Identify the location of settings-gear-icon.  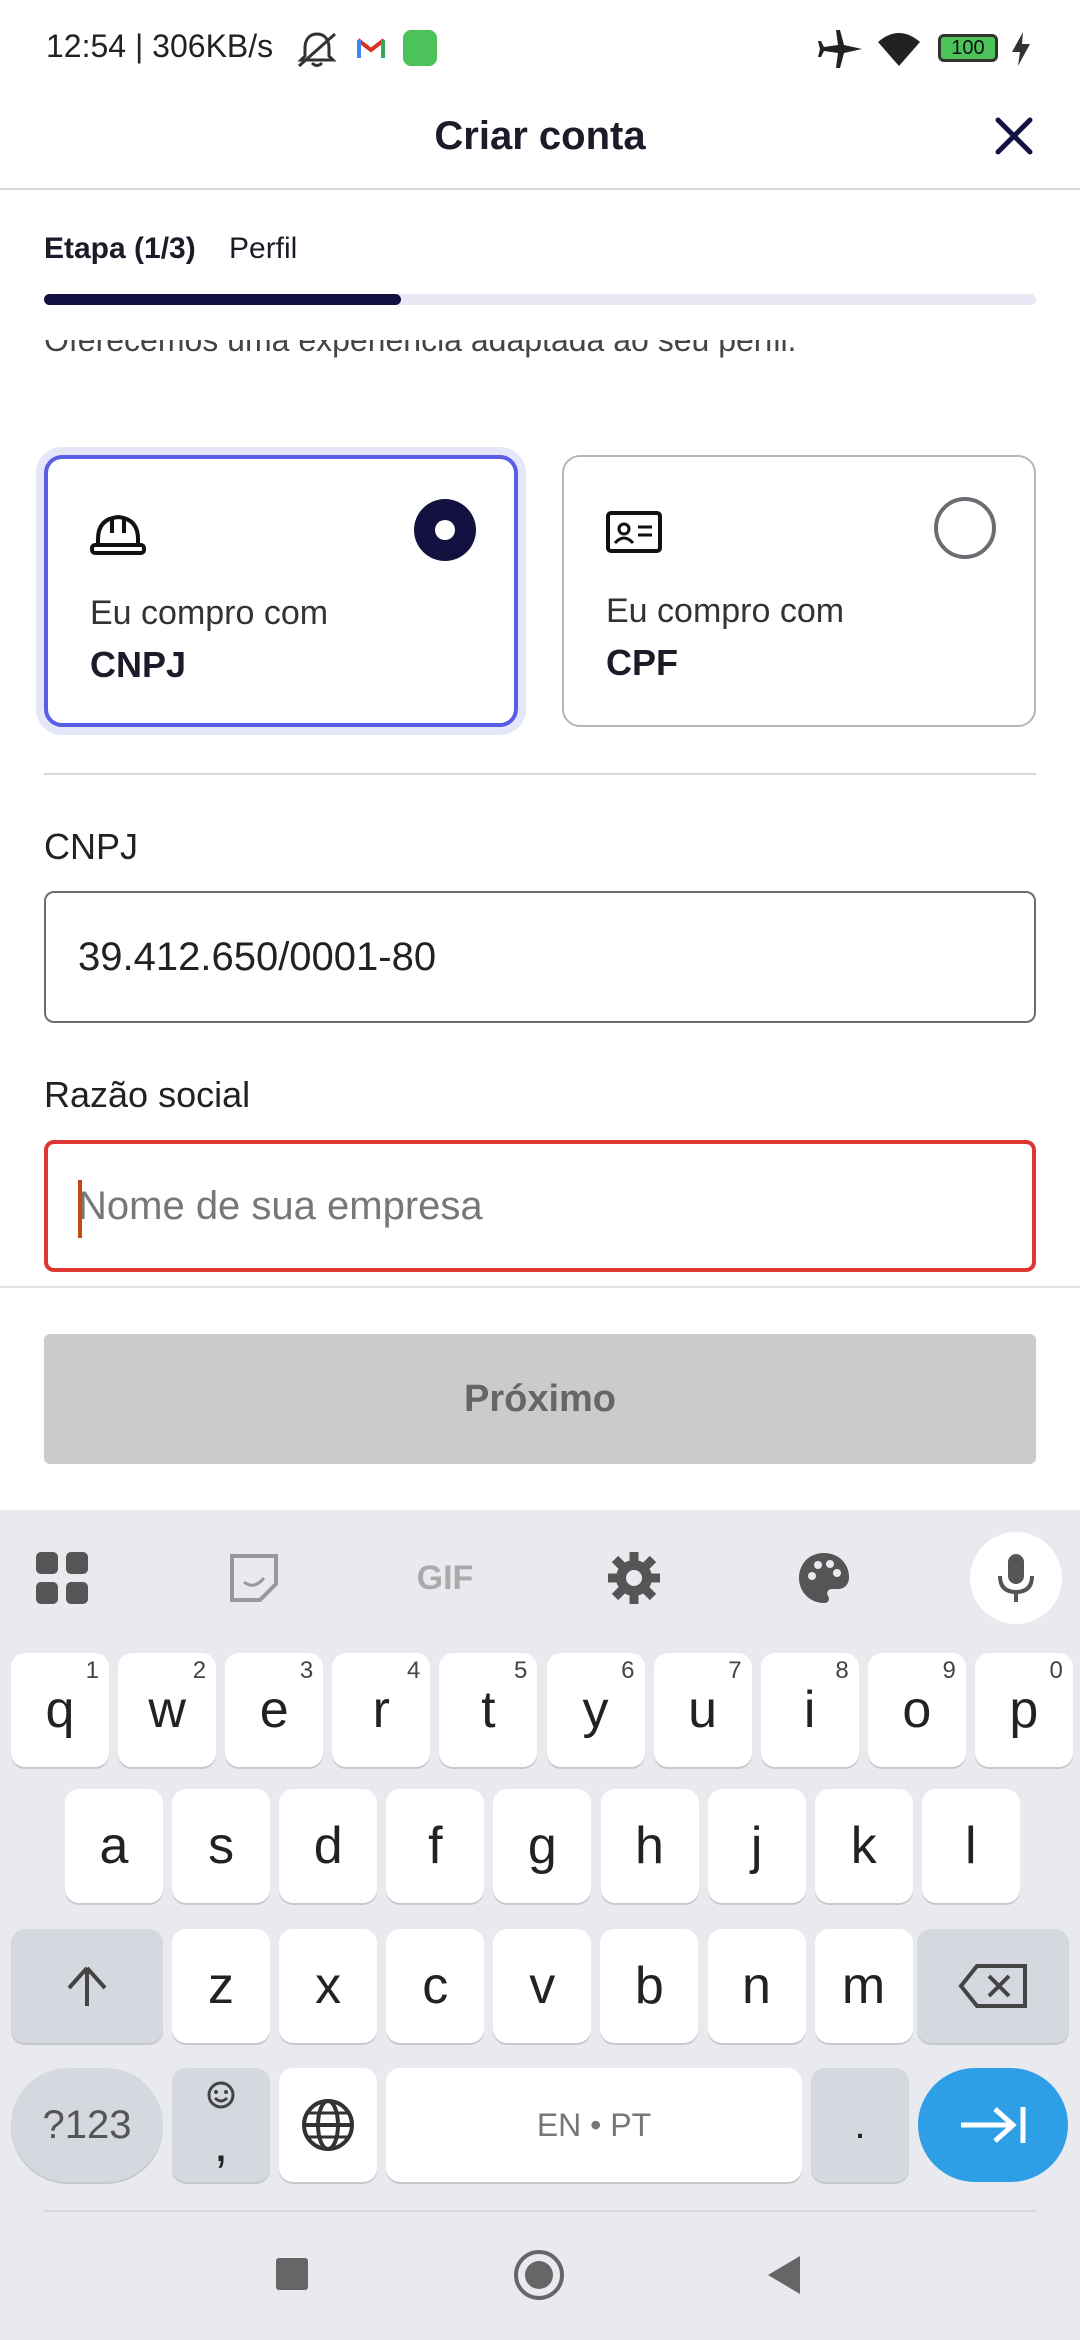
(634, 1578).